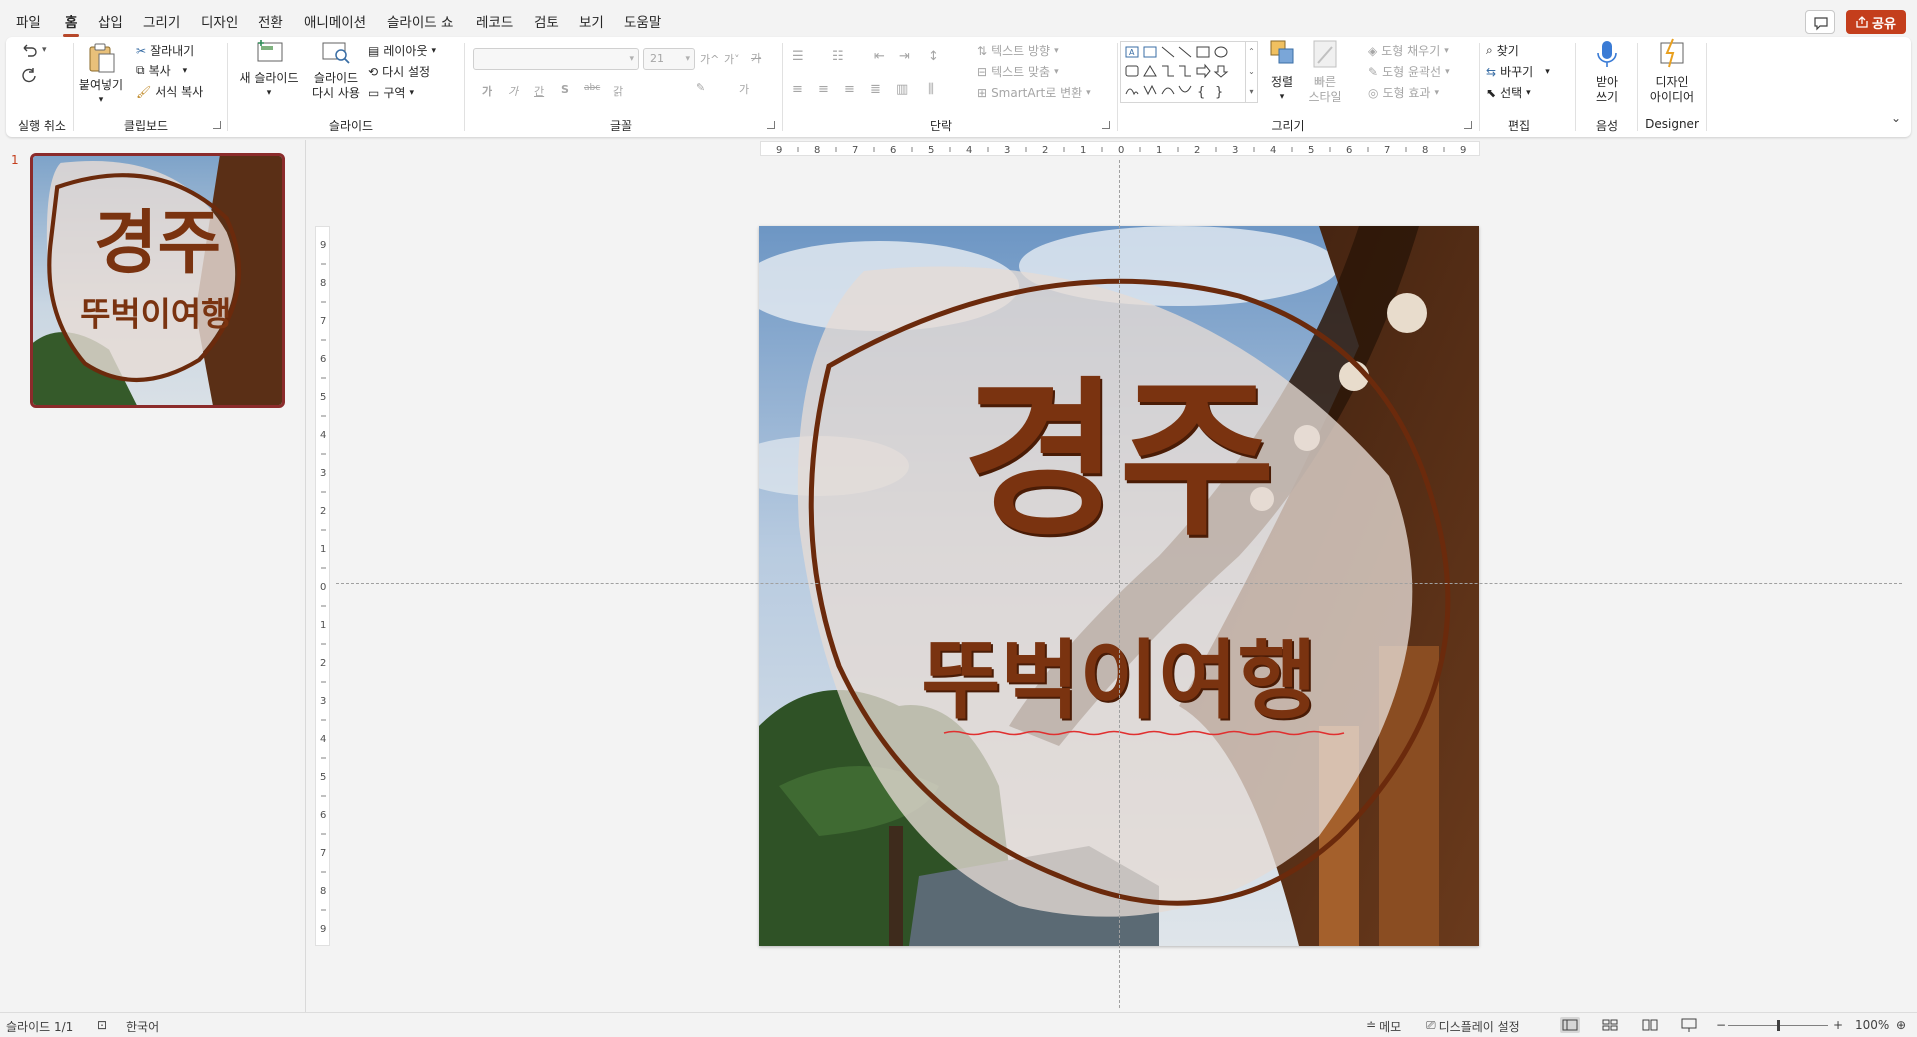 Image resolution: width=1917 pixels, height=1037 pixels. Describe the element at coordinates (1473, 1026) in the screenshot. I see `display-settings-button: ⎚ 디스플레이 설정` at that location.